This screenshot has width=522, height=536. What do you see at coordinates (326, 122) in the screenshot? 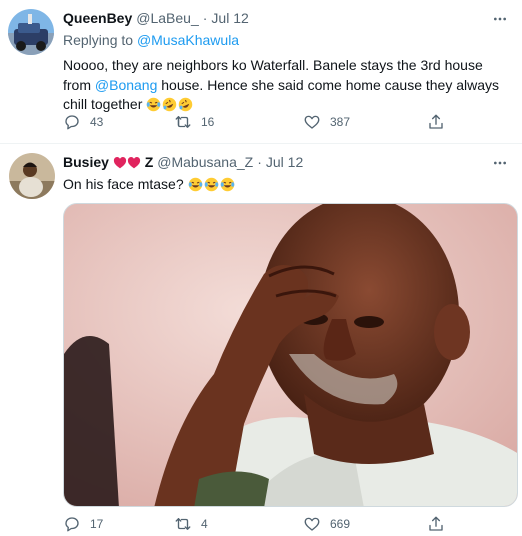
I see `like-button: 387` at bounding box center [326, 122].